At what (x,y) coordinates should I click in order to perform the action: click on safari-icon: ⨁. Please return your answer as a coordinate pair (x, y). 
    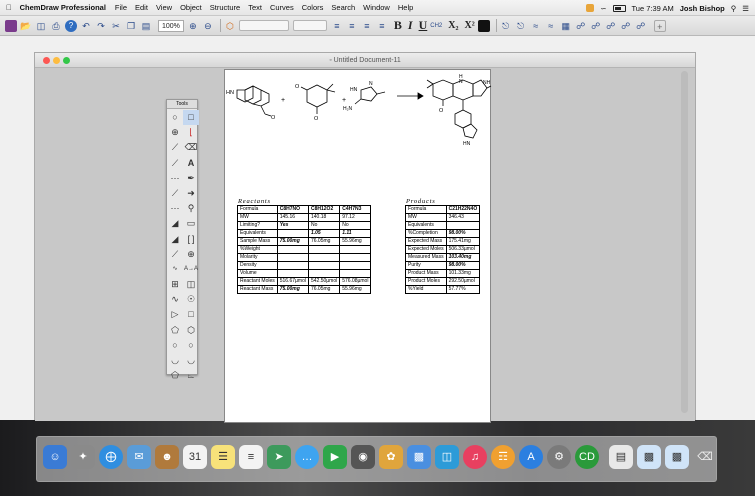
    Looking at the image, I should click on (111, 457).